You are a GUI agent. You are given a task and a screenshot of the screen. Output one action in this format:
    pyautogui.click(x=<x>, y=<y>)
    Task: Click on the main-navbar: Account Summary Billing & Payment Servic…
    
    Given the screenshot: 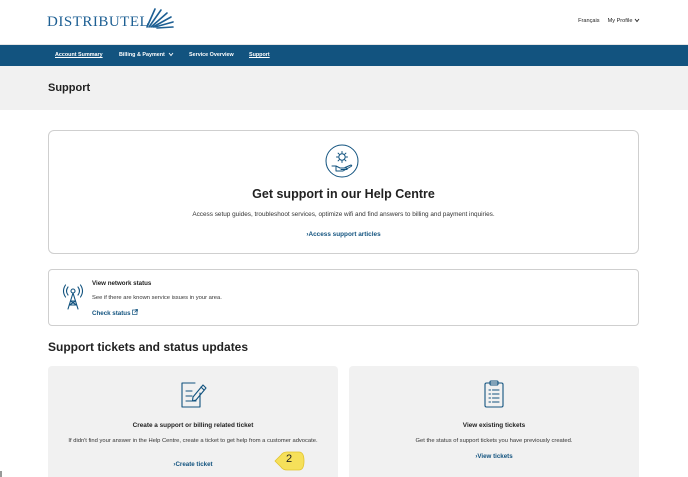 What is the action you would take?
    pyautogui.click(x=344, y=55)
    